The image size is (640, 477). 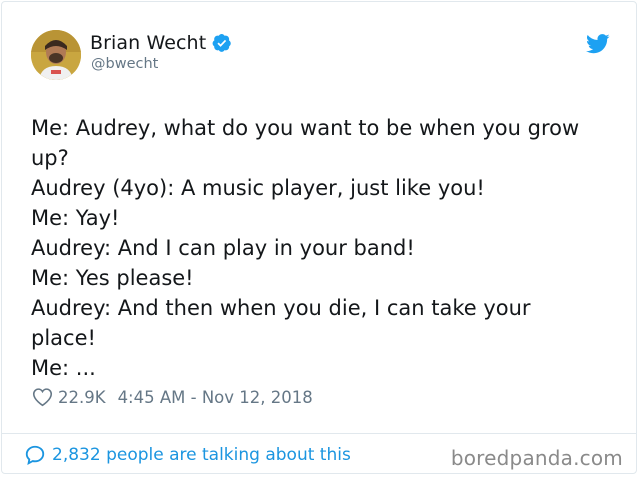 I want to click on heart-icon, so click(x=42, y=397).